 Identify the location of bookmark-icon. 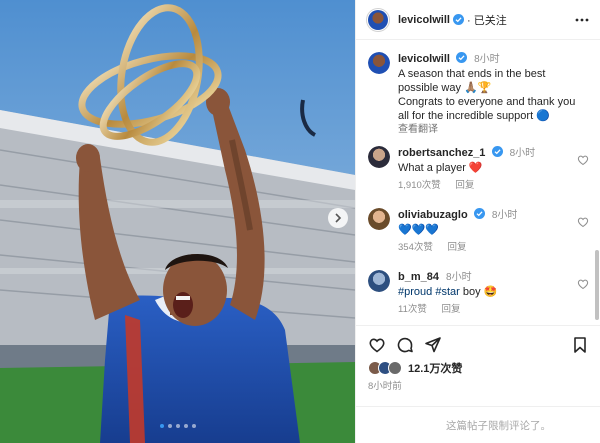
(580, 345).